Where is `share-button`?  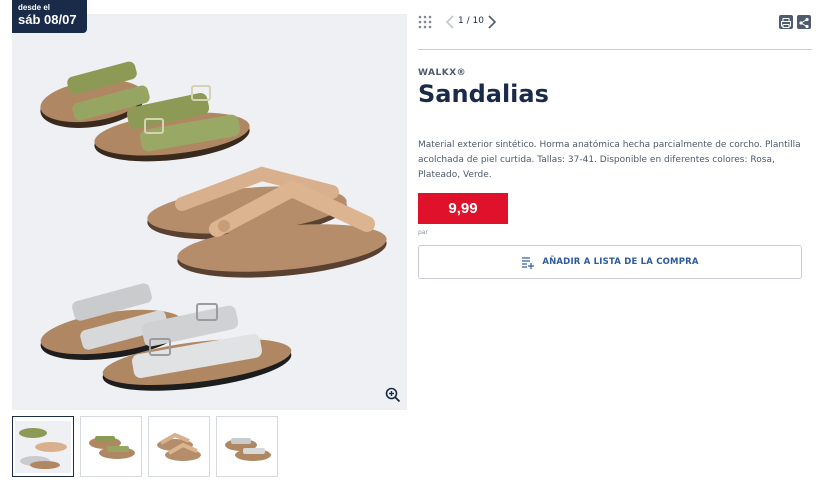
share-button is located at coordinates (804, 22).